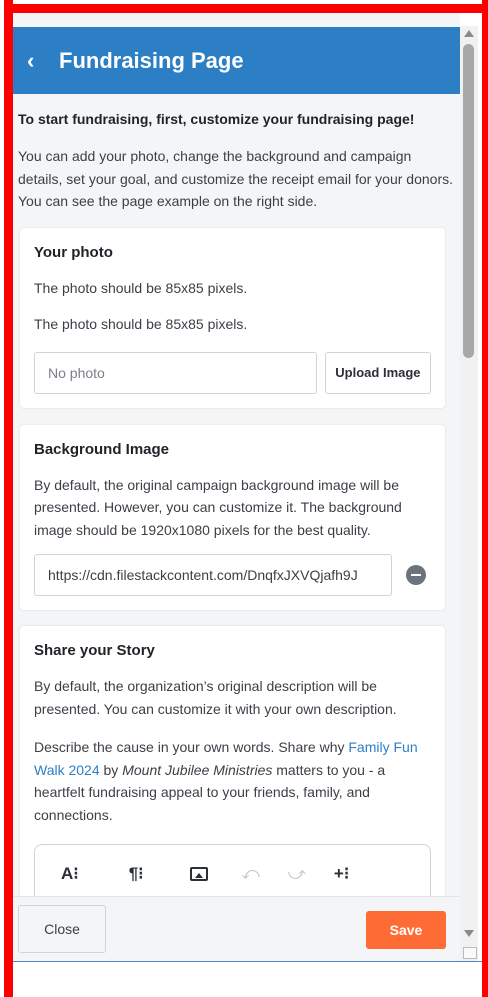 The image size is (488, 997). What do you see at coordinates (102, 449) in the screenshot?
I see `background-card-title: Background Image` at bounding box center [102, 449].